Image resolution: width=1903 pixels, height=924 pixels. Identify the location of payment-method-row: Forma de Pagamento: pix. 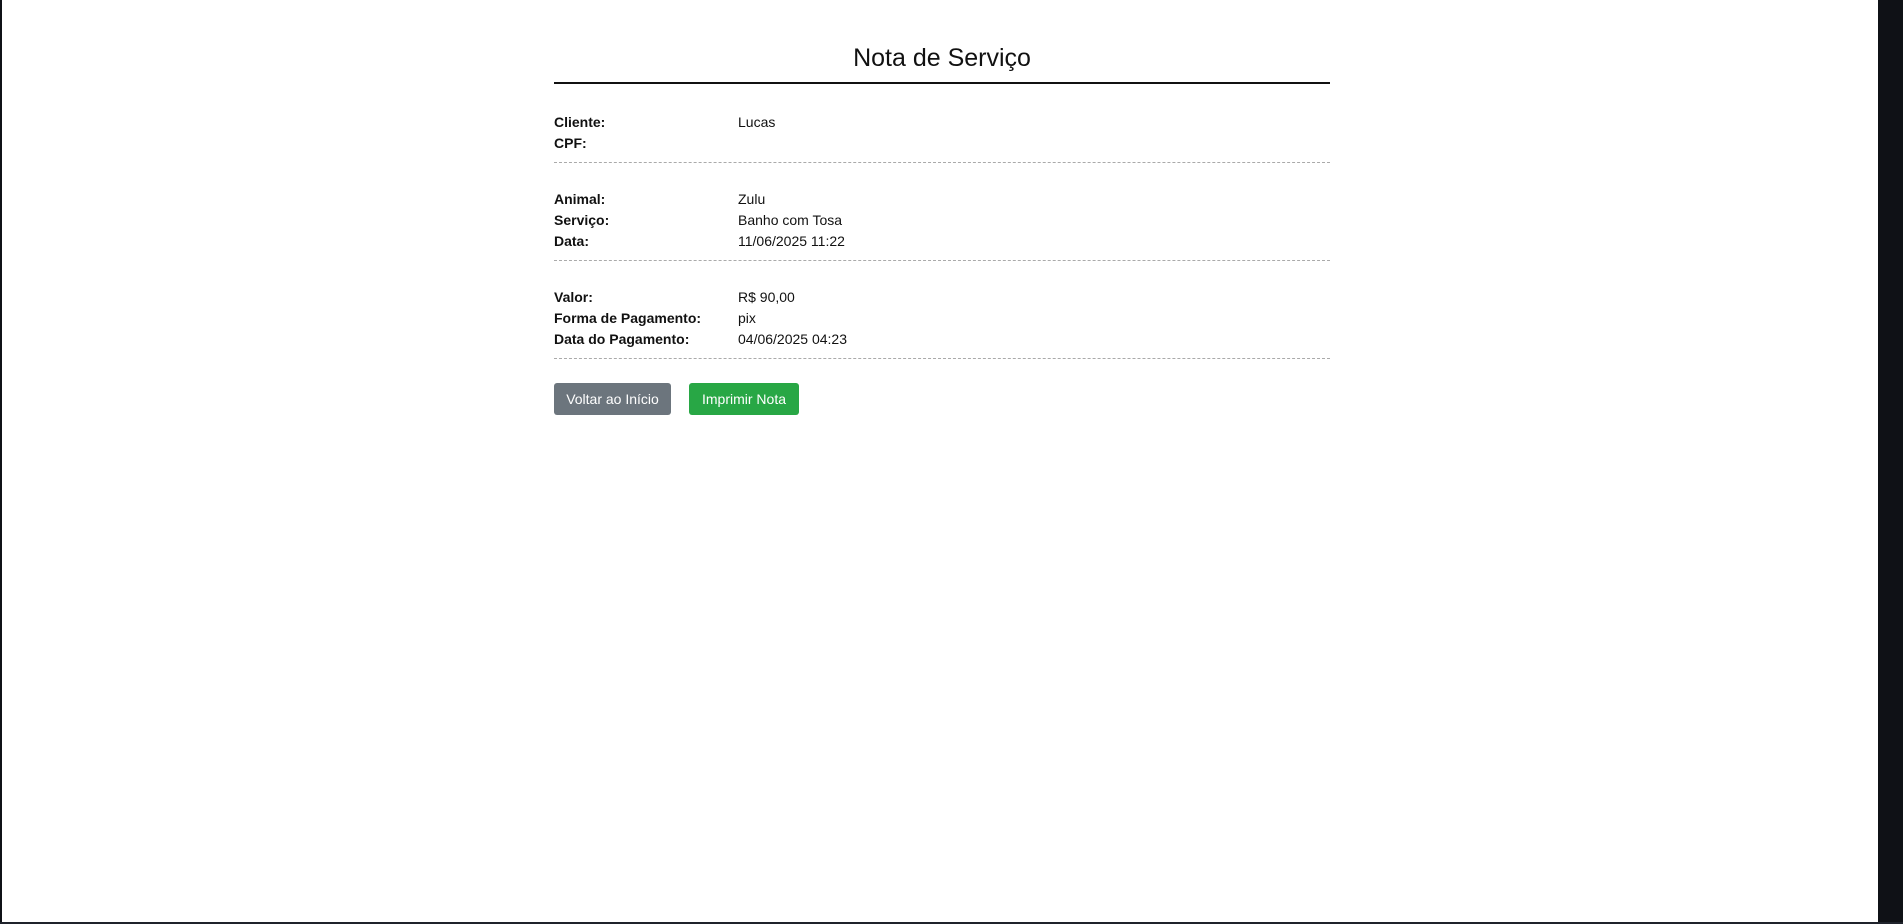
(942, 318).